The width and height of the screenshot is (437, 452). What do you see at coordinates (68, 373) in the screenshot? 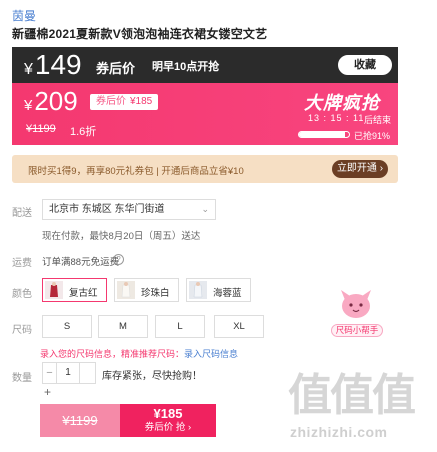
I see `quantity-input: 1` at bounding box center [68, 373].